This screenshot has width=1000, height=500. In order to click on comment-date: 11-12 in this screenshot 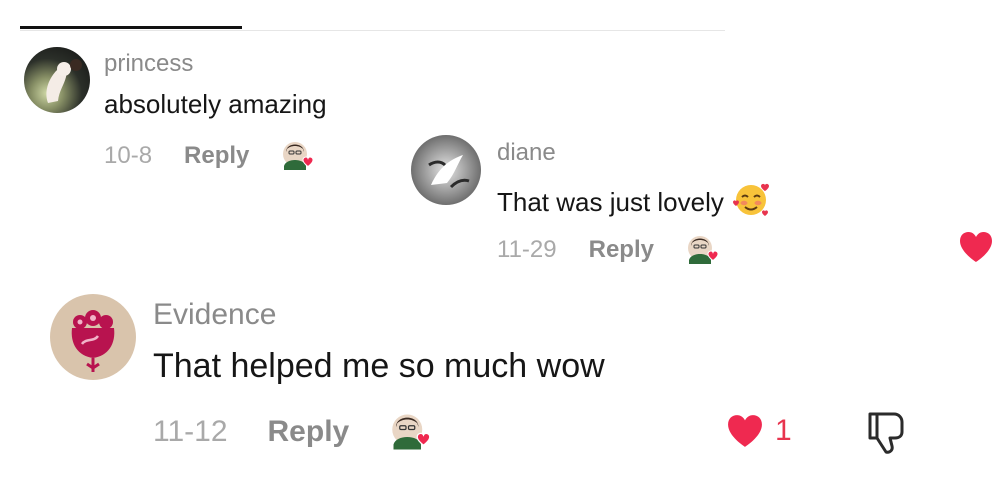, I will do `click(190, 431)`.